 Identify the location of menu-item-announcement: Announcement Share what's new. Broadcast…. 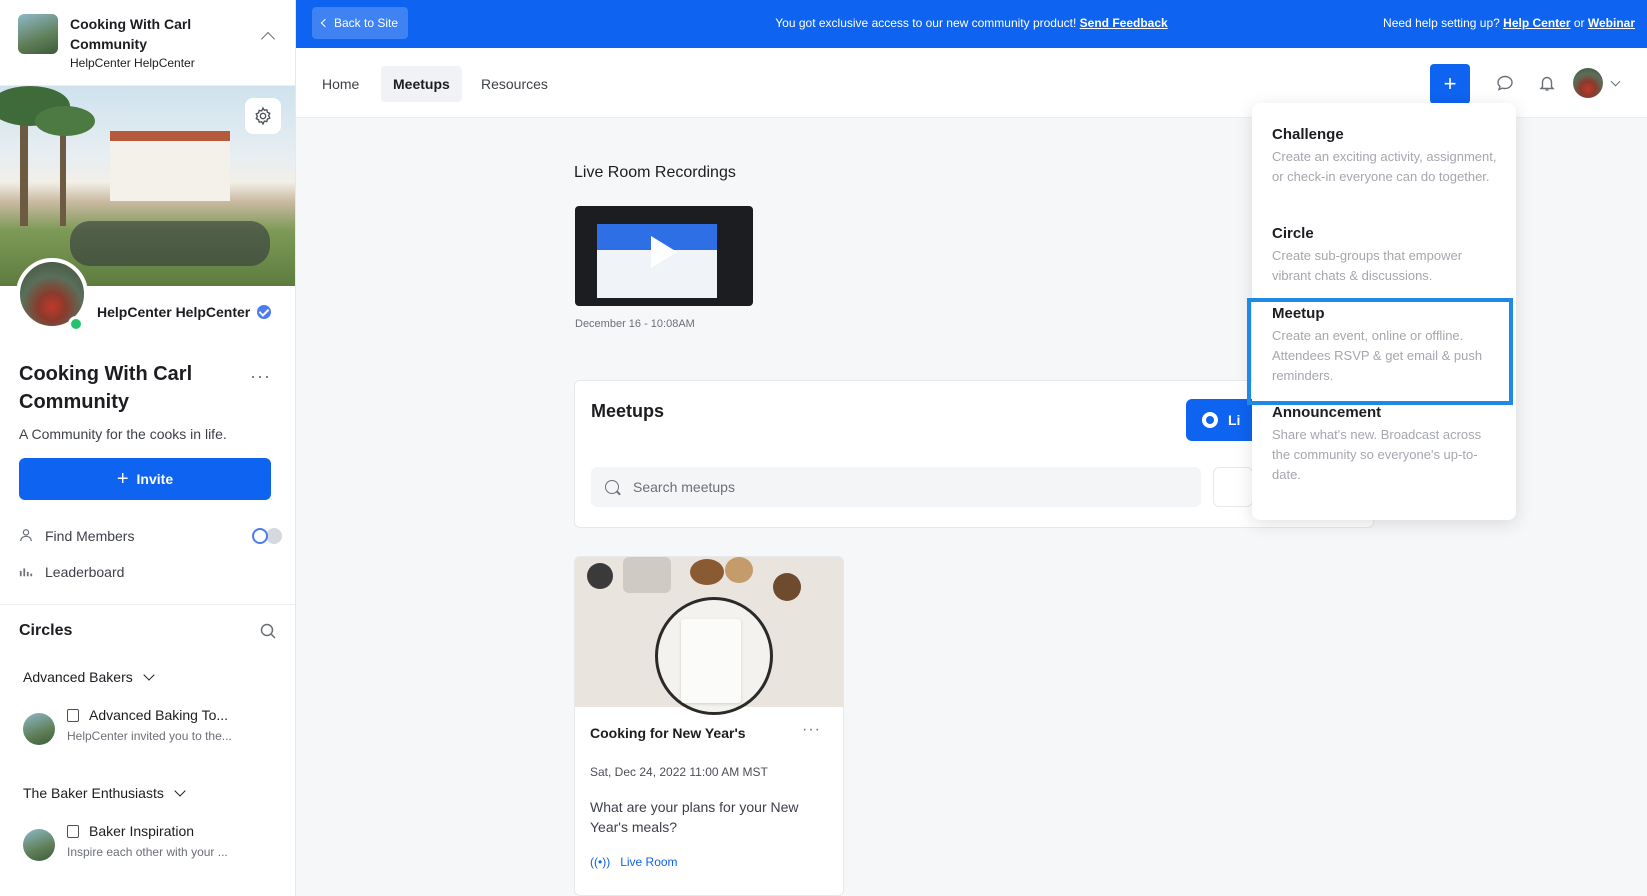
(1385, 444).